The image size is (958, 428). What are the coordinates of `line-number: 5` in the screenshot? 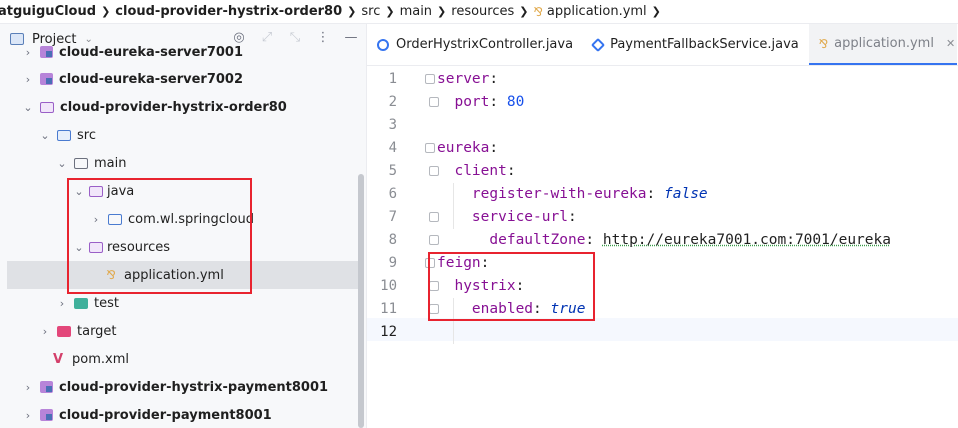 It's located at (392, 171).